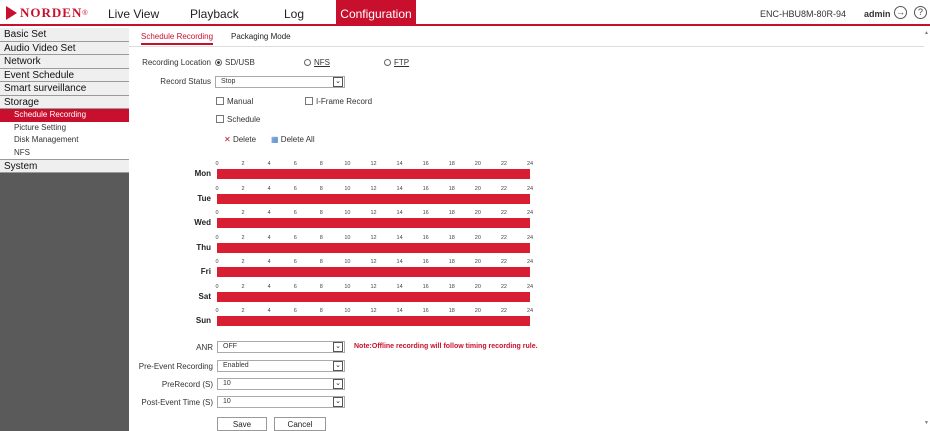  What do you see at coordinates (187, 384) in the screenshot?
I see `prerecord-label: PreRecord (S)` at bounding box center [187, 384].